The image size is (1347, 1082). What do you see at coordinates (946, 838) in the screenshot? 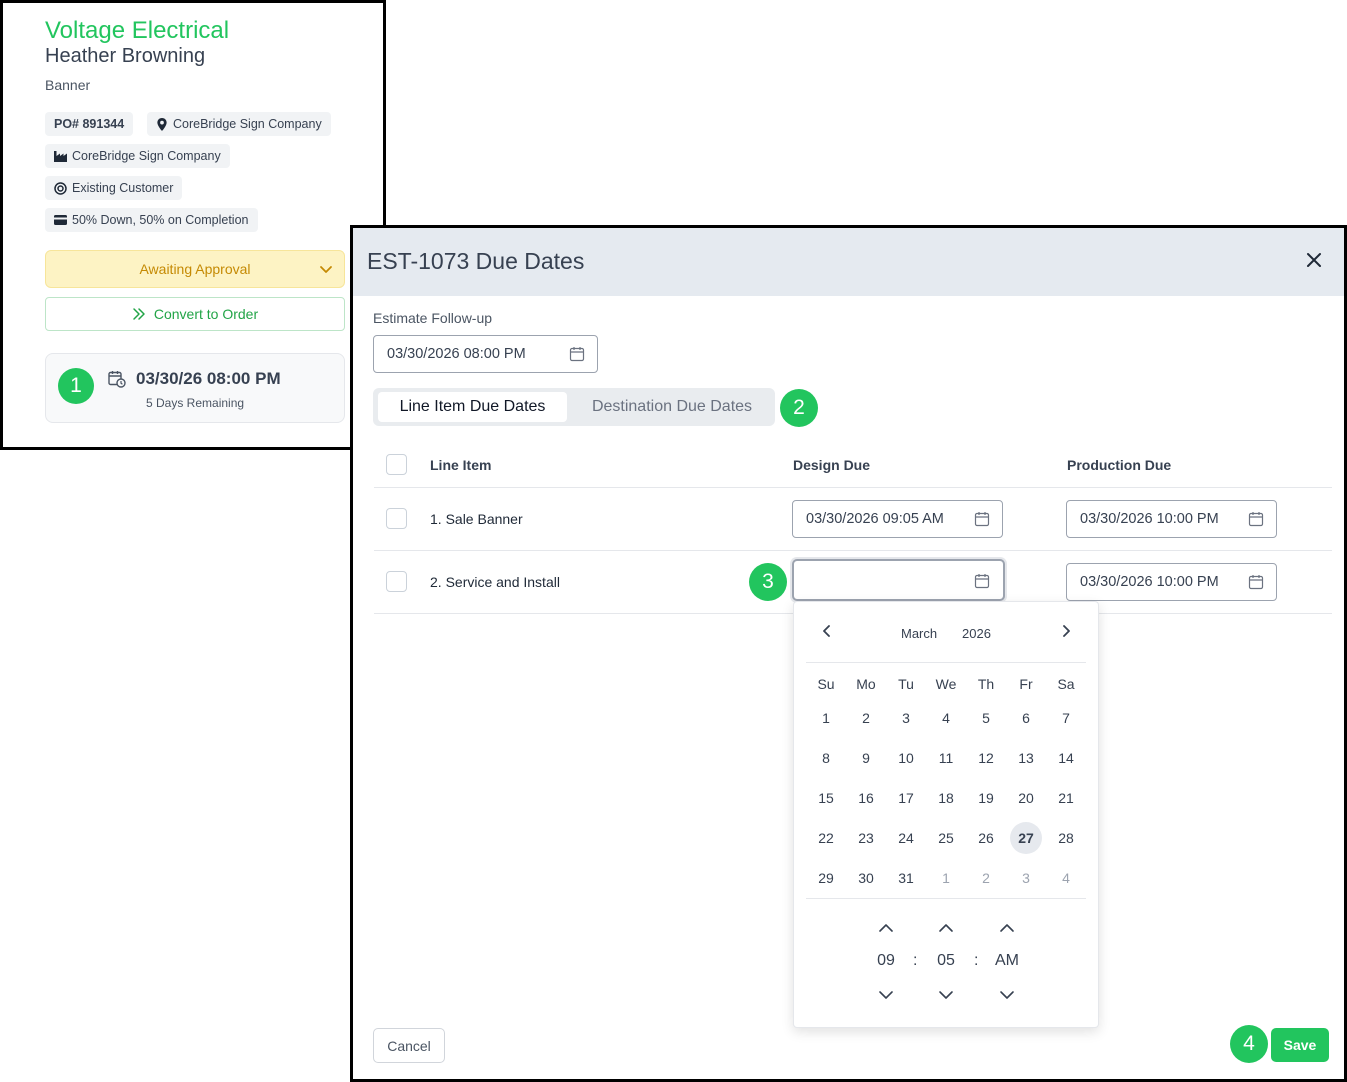
I see `calendar-day: 25` at bounding box center [946, 838].